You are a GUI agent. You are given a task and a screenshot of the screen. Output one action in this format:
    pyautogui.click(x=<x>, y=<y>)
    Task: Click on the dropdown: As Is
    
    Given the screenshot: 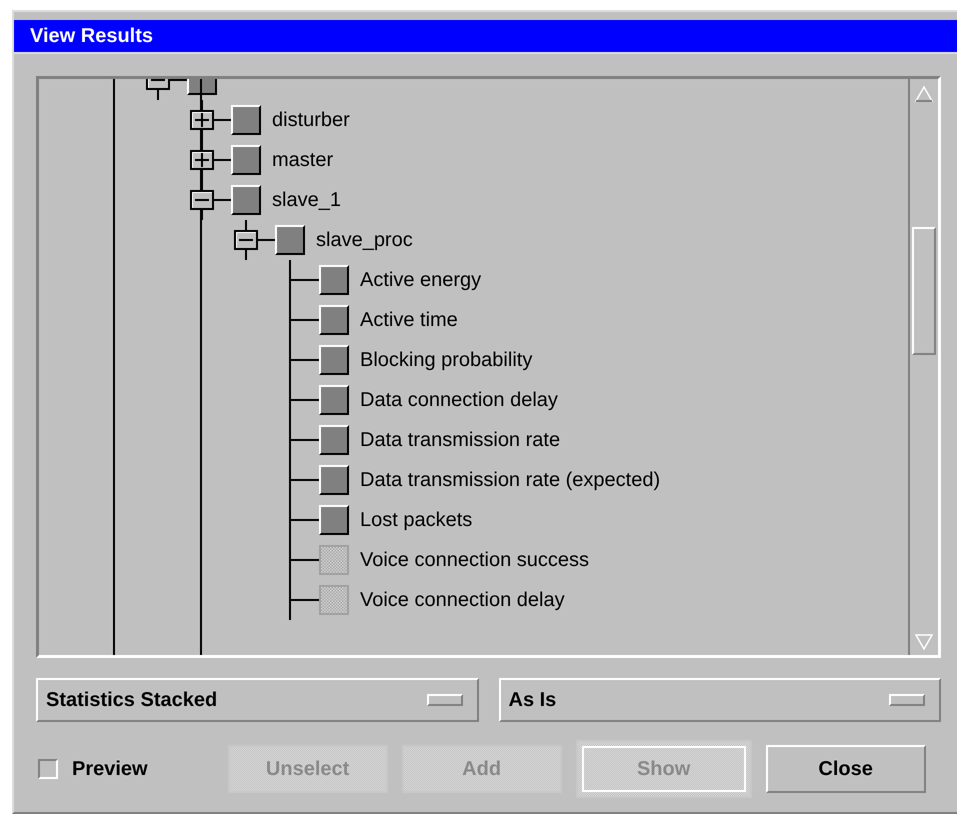 What is the action you would take?
    pyautogui.click(x=719, y=700)
    